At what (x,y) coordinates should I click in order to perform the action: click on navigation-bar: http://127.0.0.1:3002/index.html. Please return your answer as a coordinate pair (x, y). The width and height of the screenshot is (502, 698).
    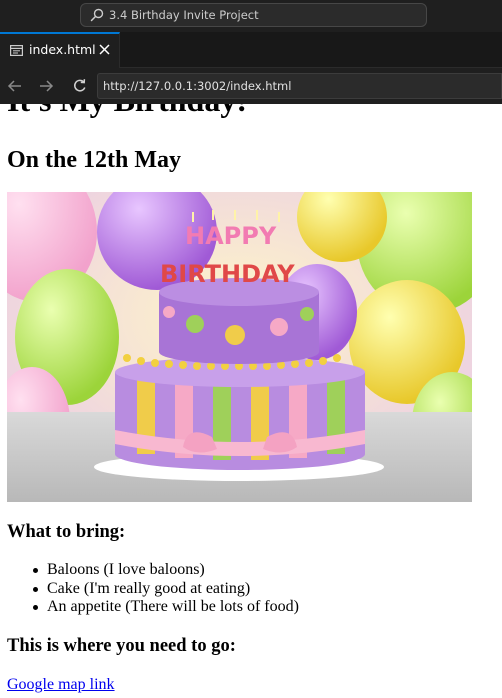
    Looking at the image, I should click on (251, 86).